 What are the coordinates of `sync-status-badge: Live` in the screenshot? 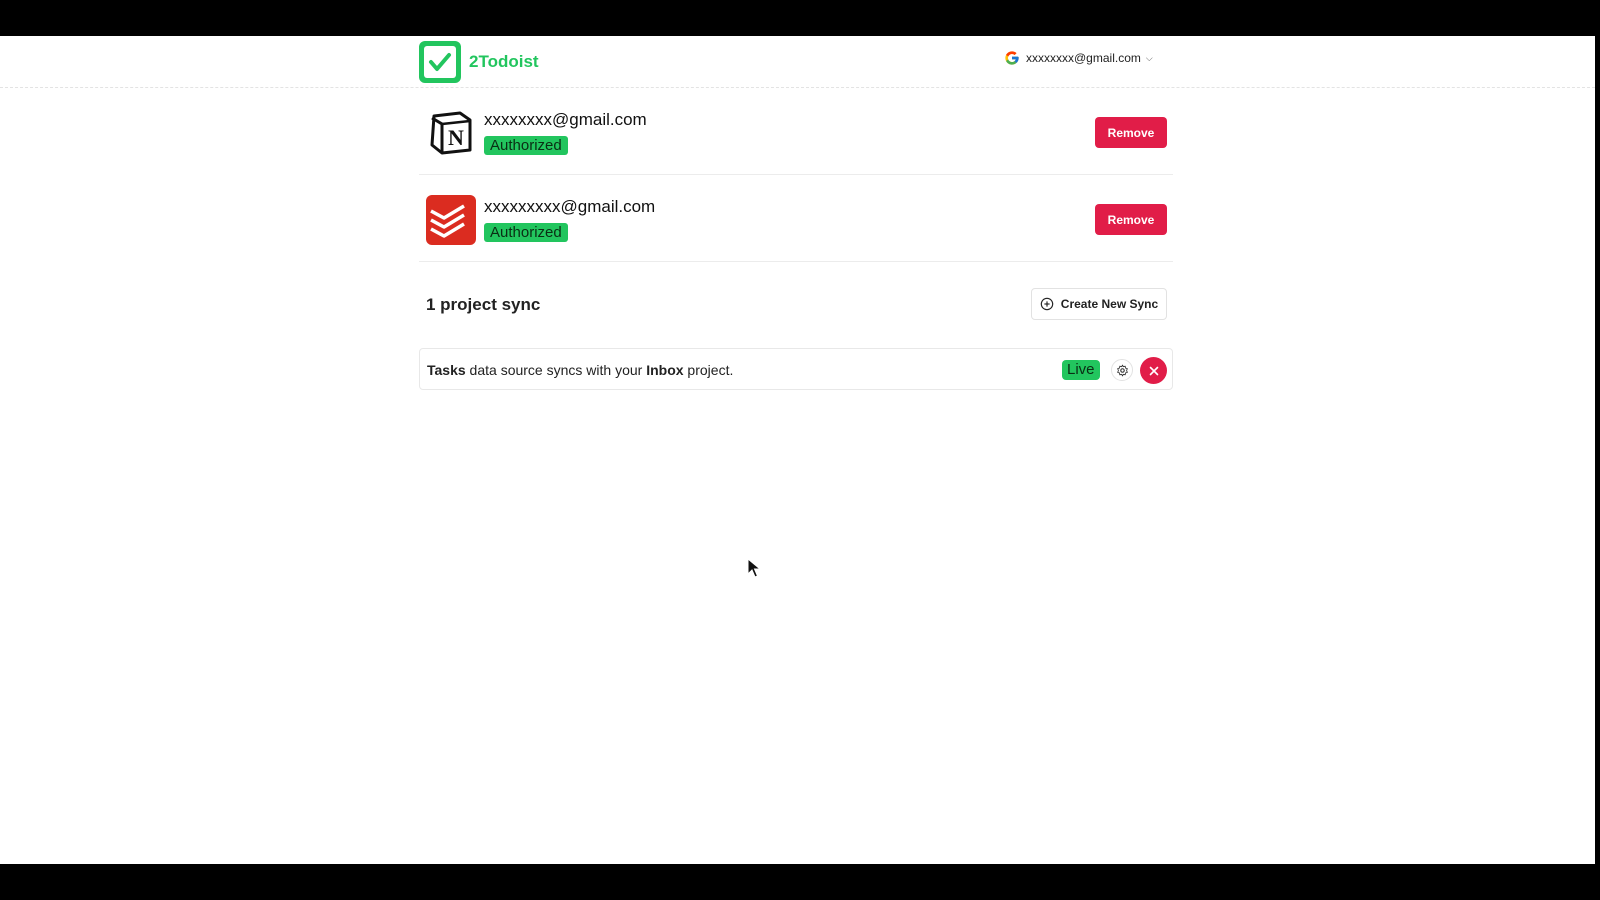 It's located at (1081, 370).